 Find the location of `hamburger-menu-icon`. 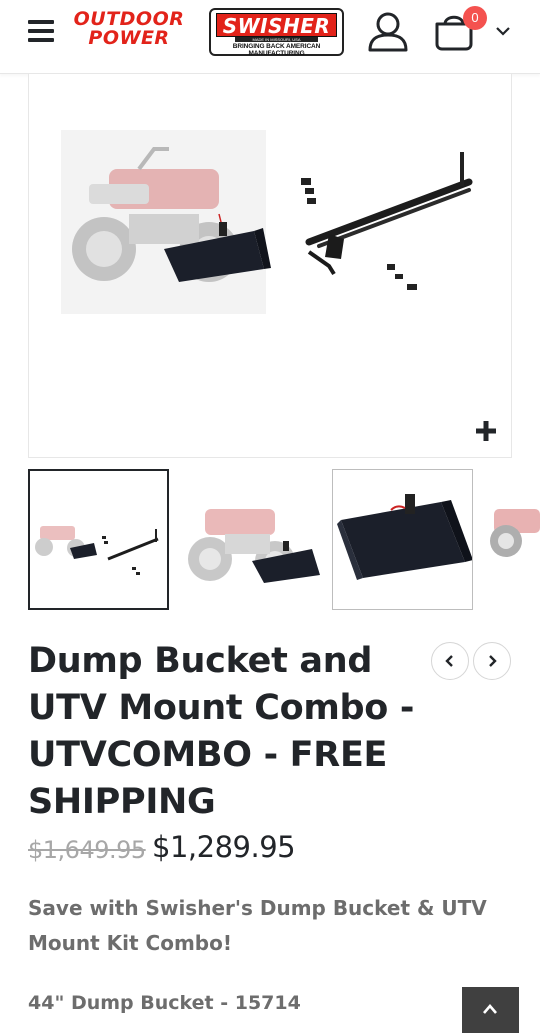

hamburger-menu-icon is located at coordinates (41, 31).